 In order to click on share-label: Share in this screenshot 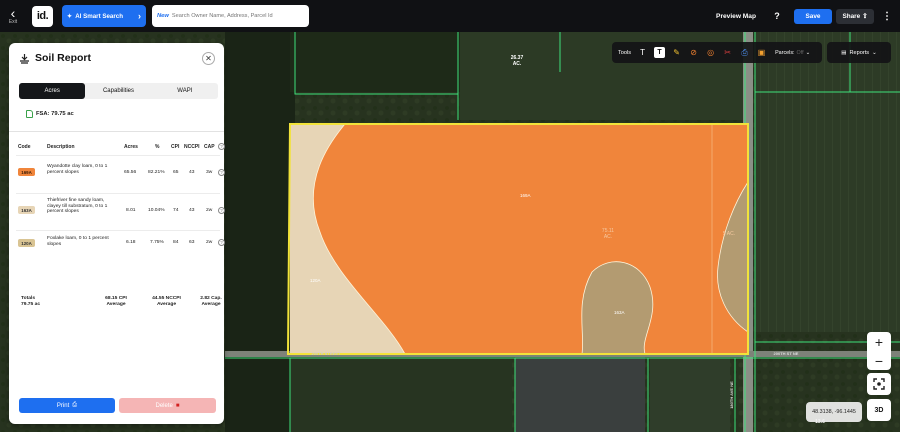, I will do `click(851, 16)`.